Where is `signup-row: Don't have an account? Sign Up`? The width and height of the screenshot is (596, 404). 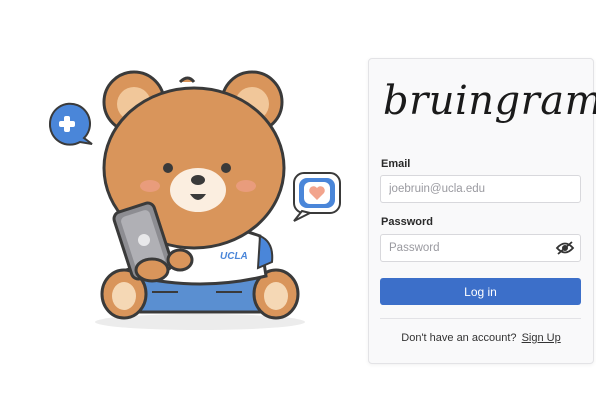 signup-row: Don't have an account? Sign Up is located at coordinates (481, 338).